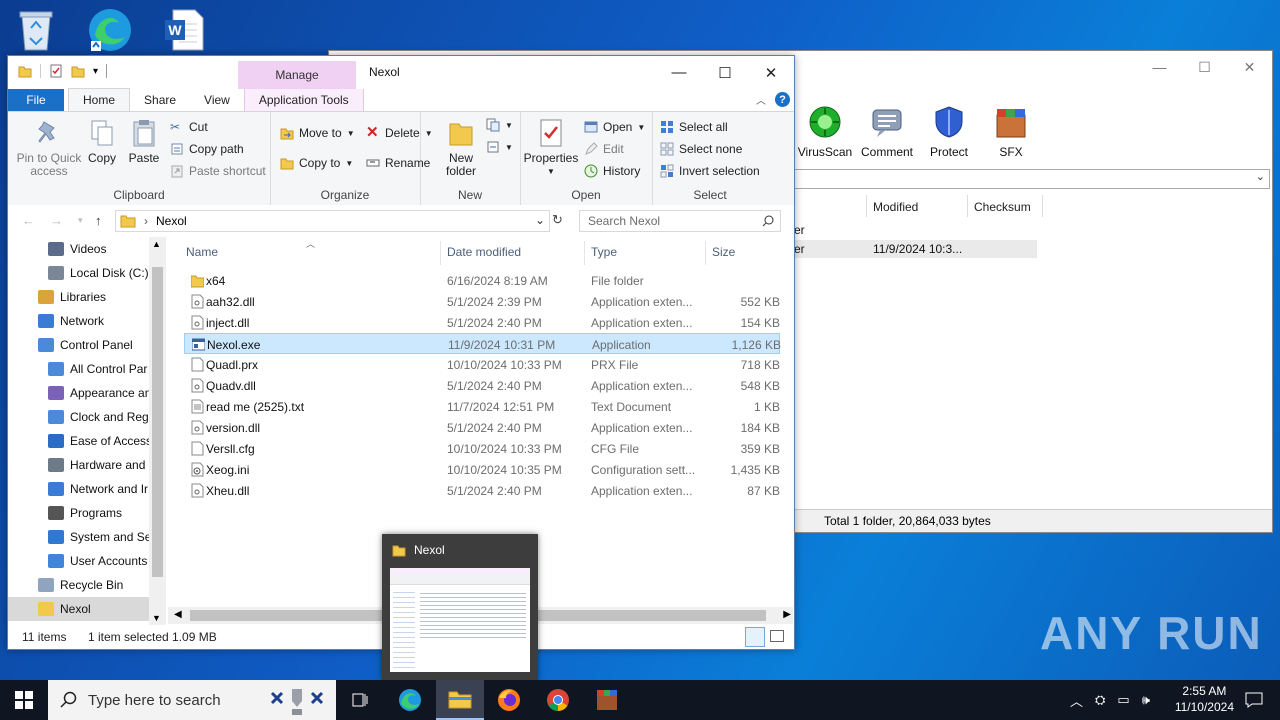 The image size is (1280, 720). I want to click on taskbar-clock: 2:55 AM 11/10/2024, so click(1204, 699).